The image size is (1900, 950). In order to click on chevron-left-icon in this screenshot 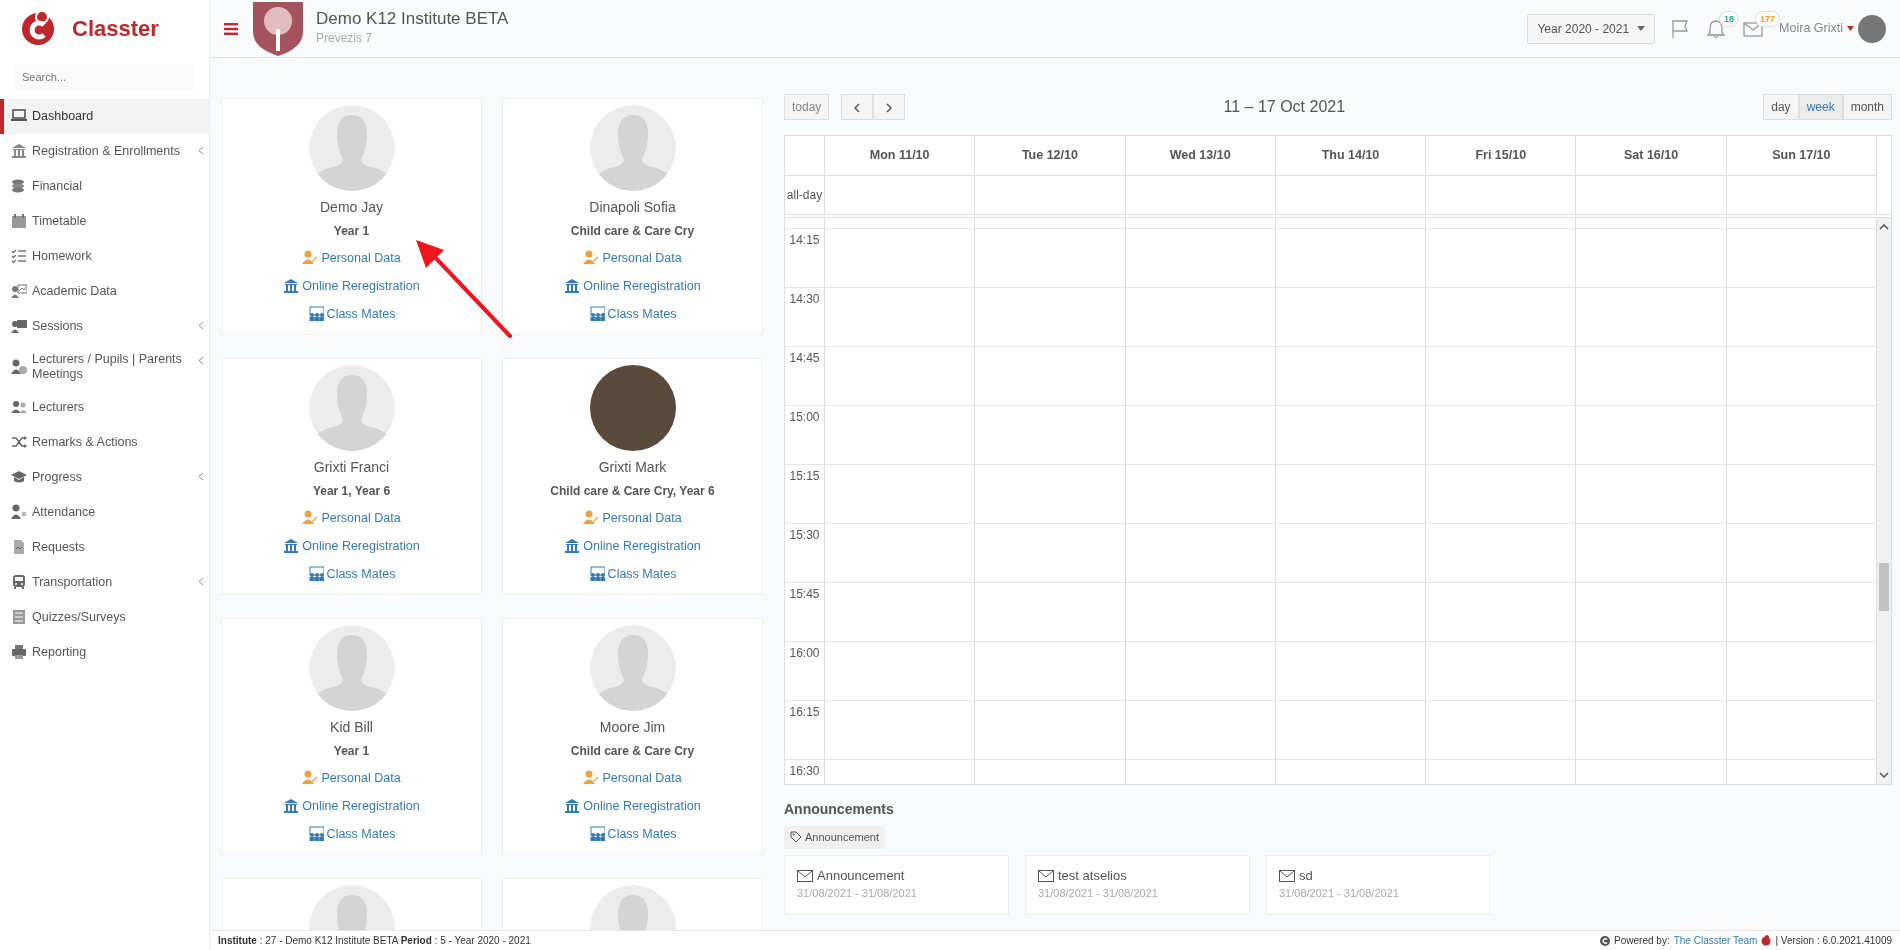, I will do `click(857, 107)`.